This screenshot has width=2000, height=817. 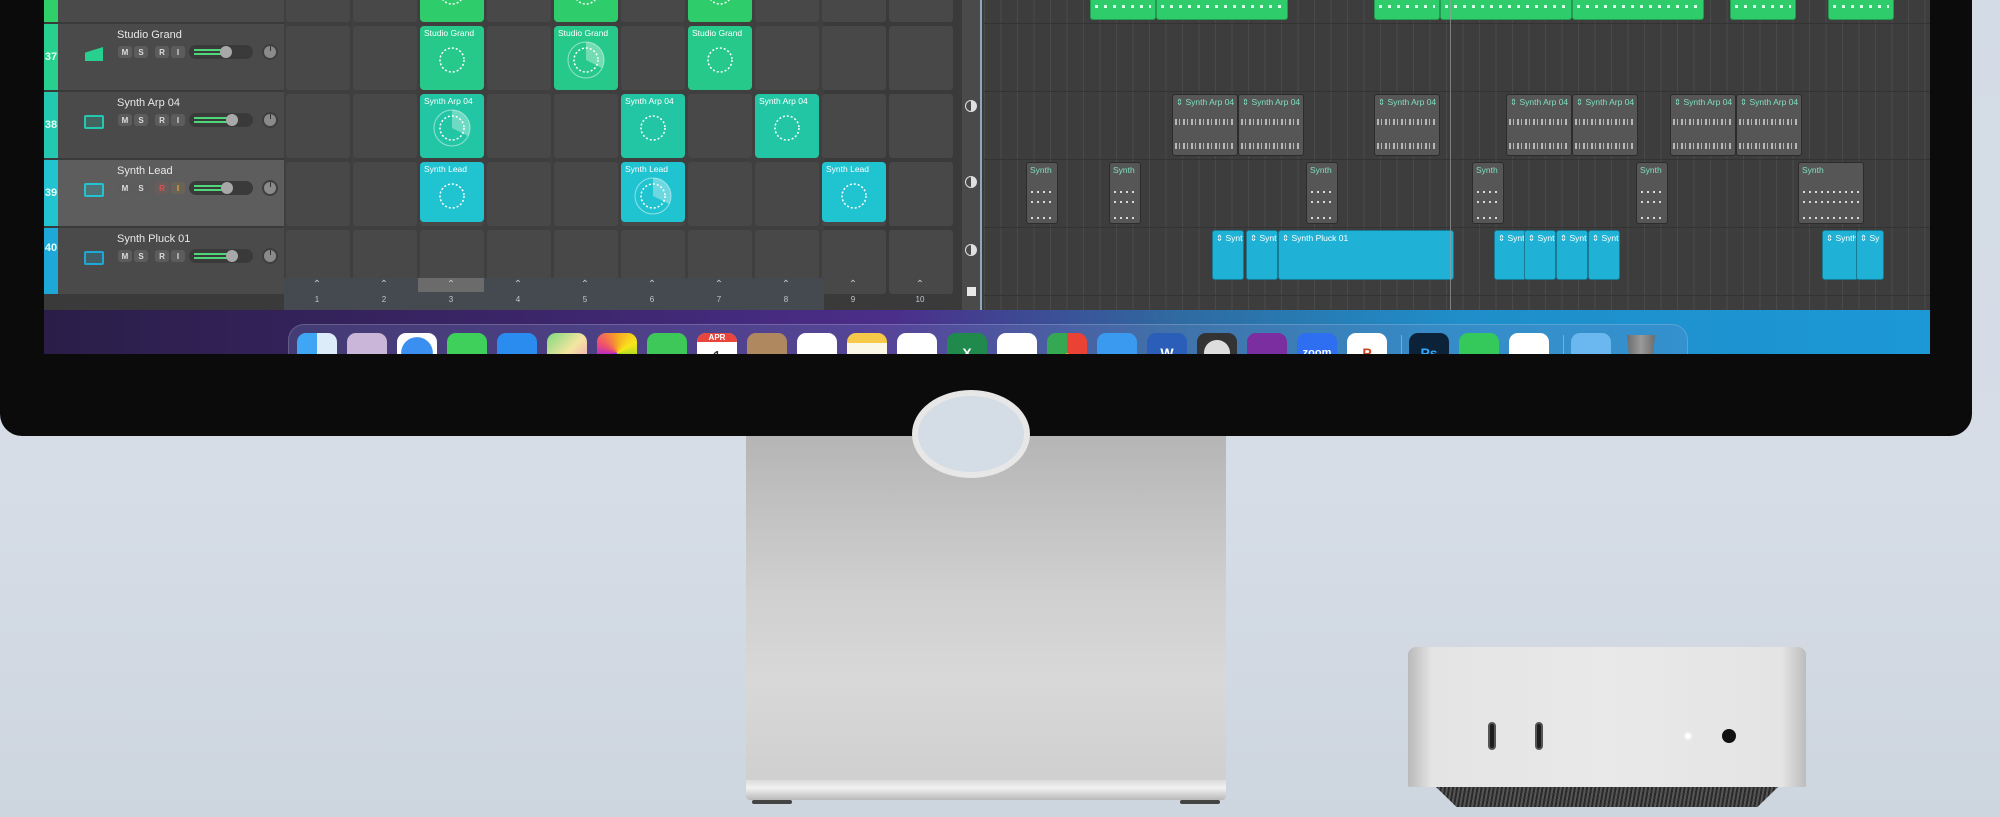 I want to click on maps-icon, so click(x=567, y=343).